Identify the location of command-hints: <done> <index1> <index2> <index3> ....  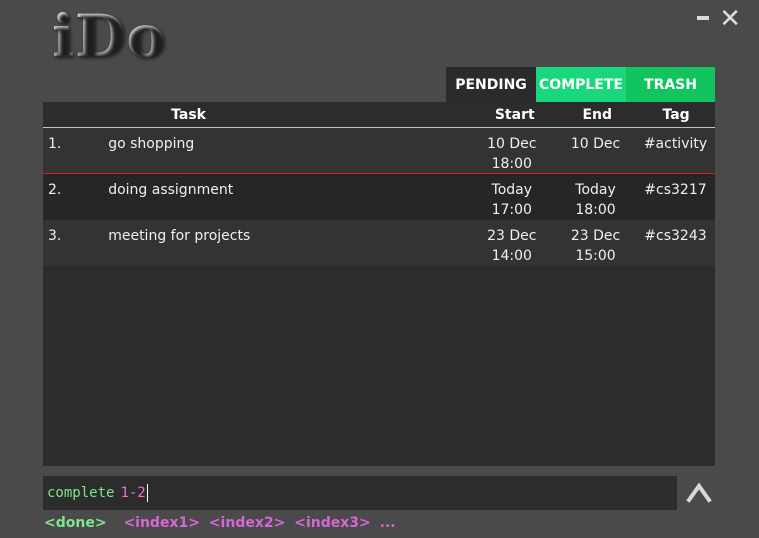
(222, 523).